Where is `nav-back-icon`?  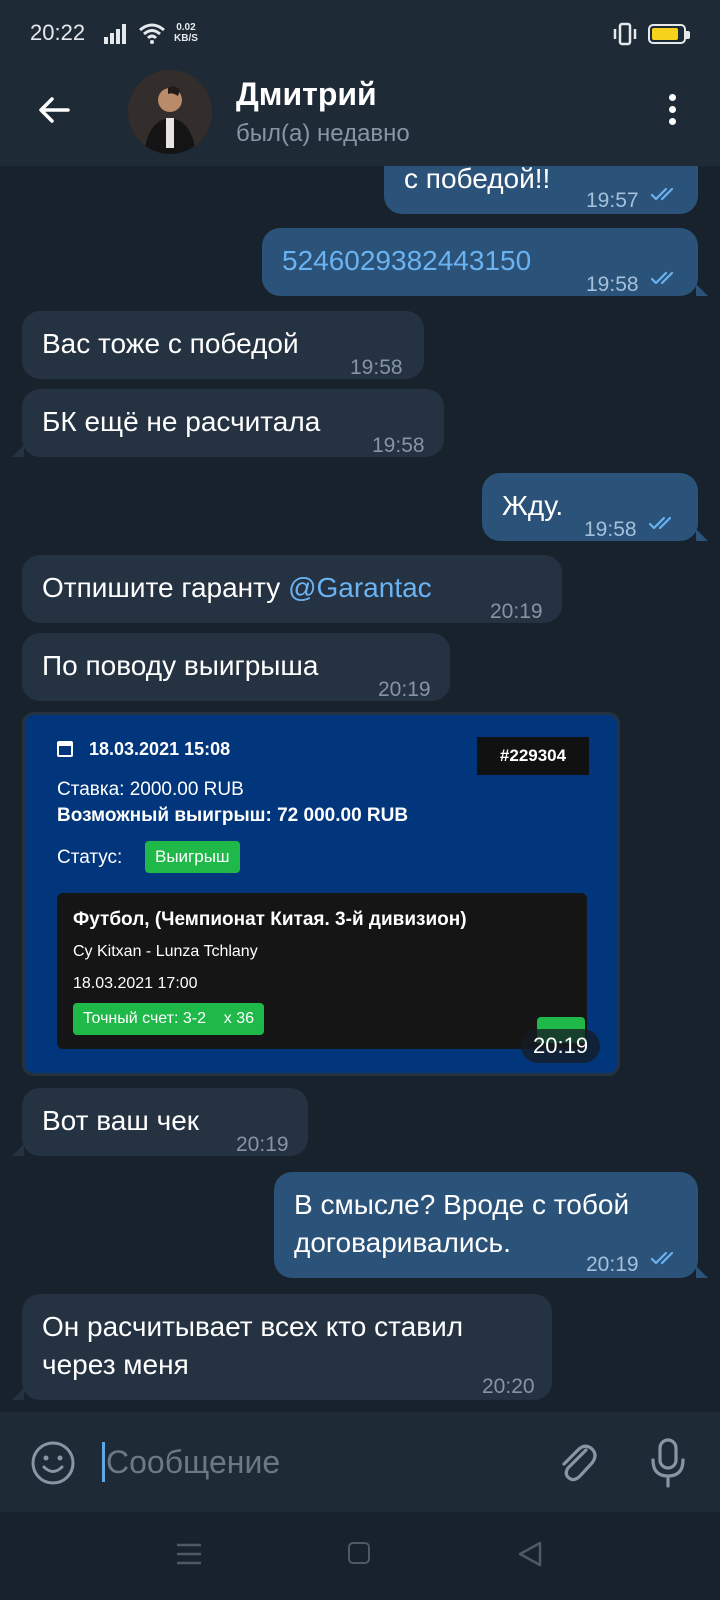 nav-back-icon is located at coordinates (530, 1554).